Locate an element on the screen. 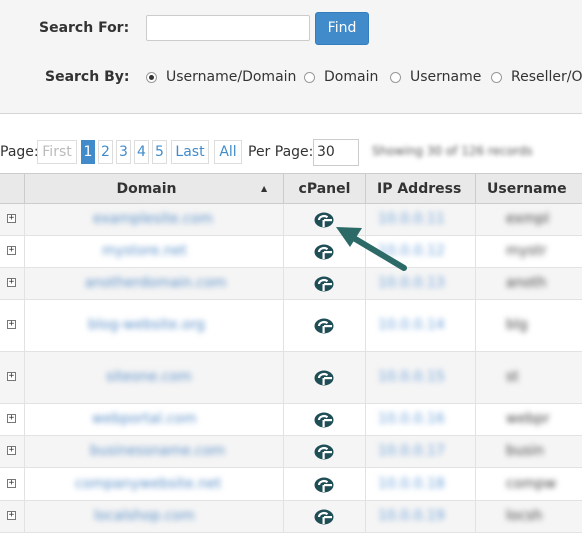 The image size is (582, 533). domain-link: examplesite.com is located at coordinates (153, 219).